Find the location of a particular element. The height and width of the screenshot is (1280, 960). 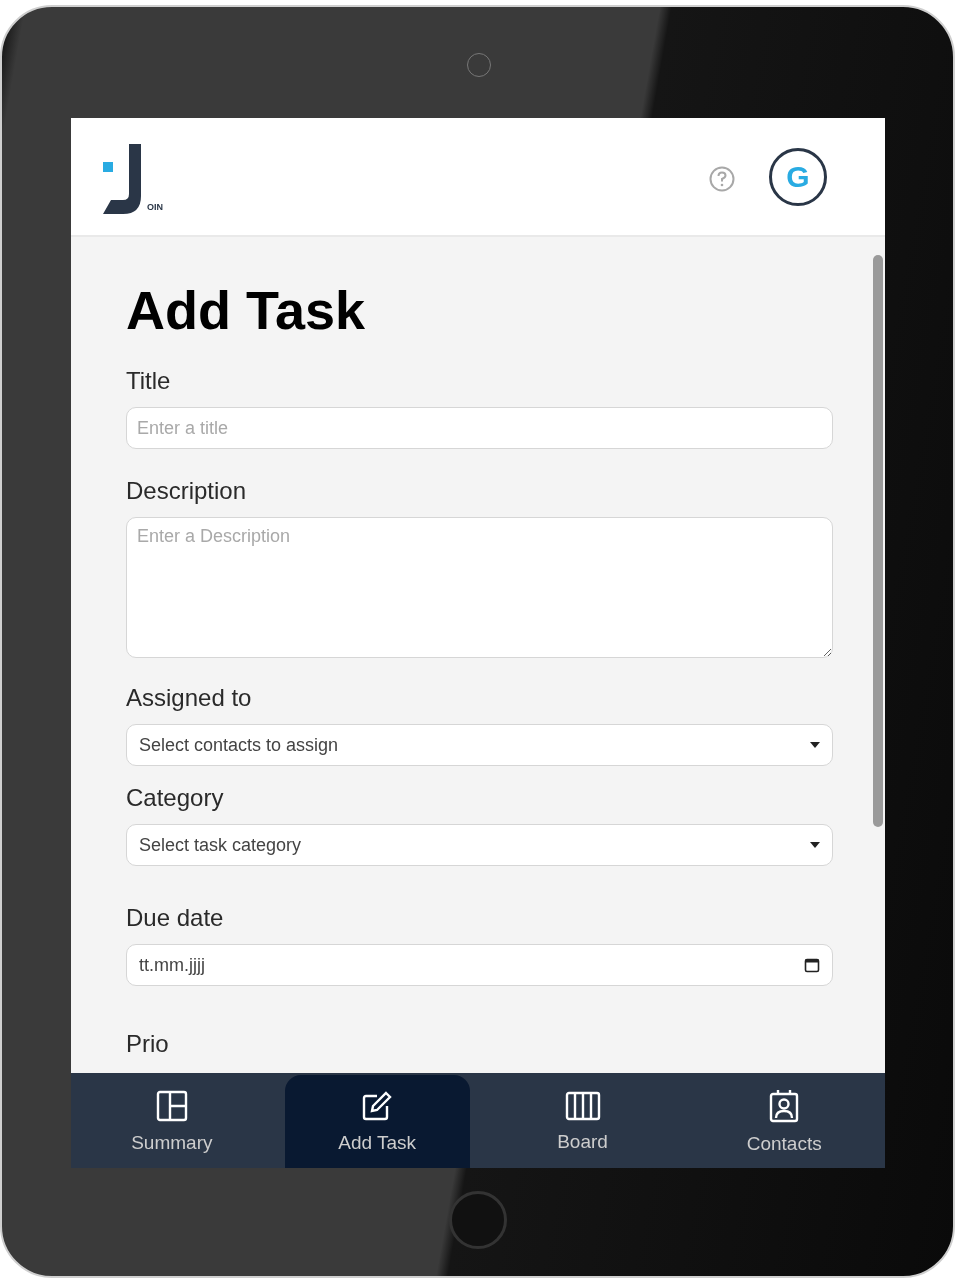

description-field: Enter a Description is located at coordinates (479, 587).